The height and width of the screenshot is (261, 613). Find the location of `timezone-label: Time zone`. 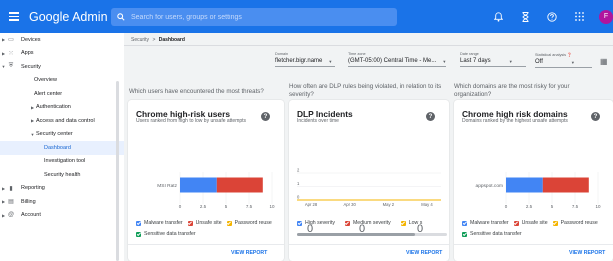

timezone-label: Time zone is located at coordinates (357, 54).